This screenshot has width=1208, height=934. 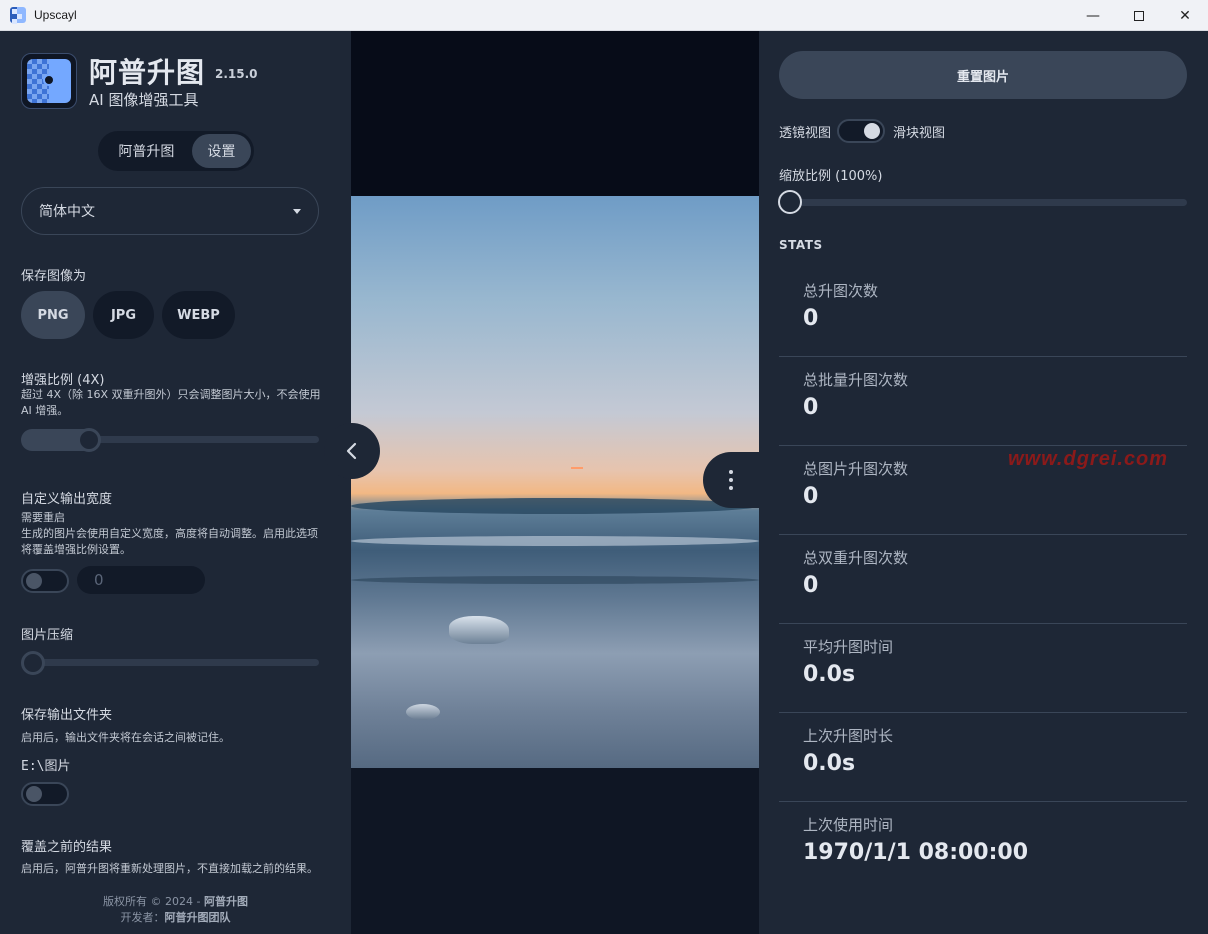 I want to click on stat-total-upscayls: 总升图次数 0, so click(x=983, y=312).